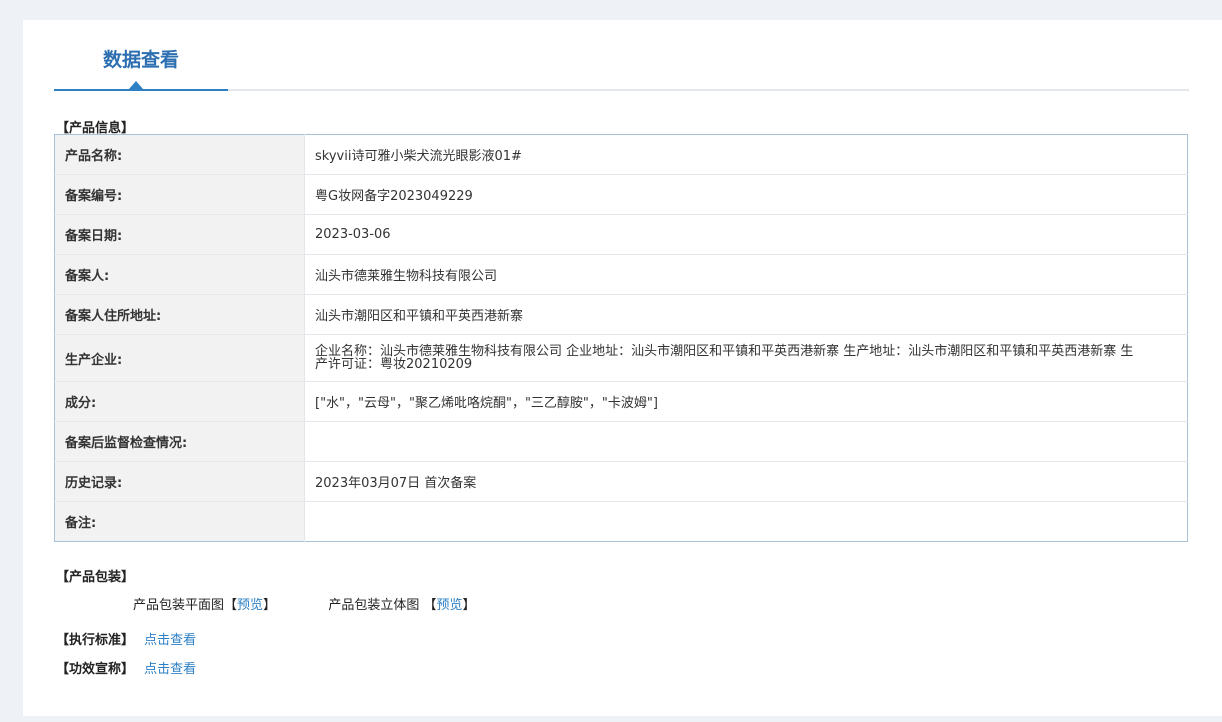 This screenshot has height=722, width=1222. Describe the element at coordinates (746, 154) in the screenshot. I see `row-value-product-name: skyvii诗可雅小柴犬流光眼影液01#` at that location.